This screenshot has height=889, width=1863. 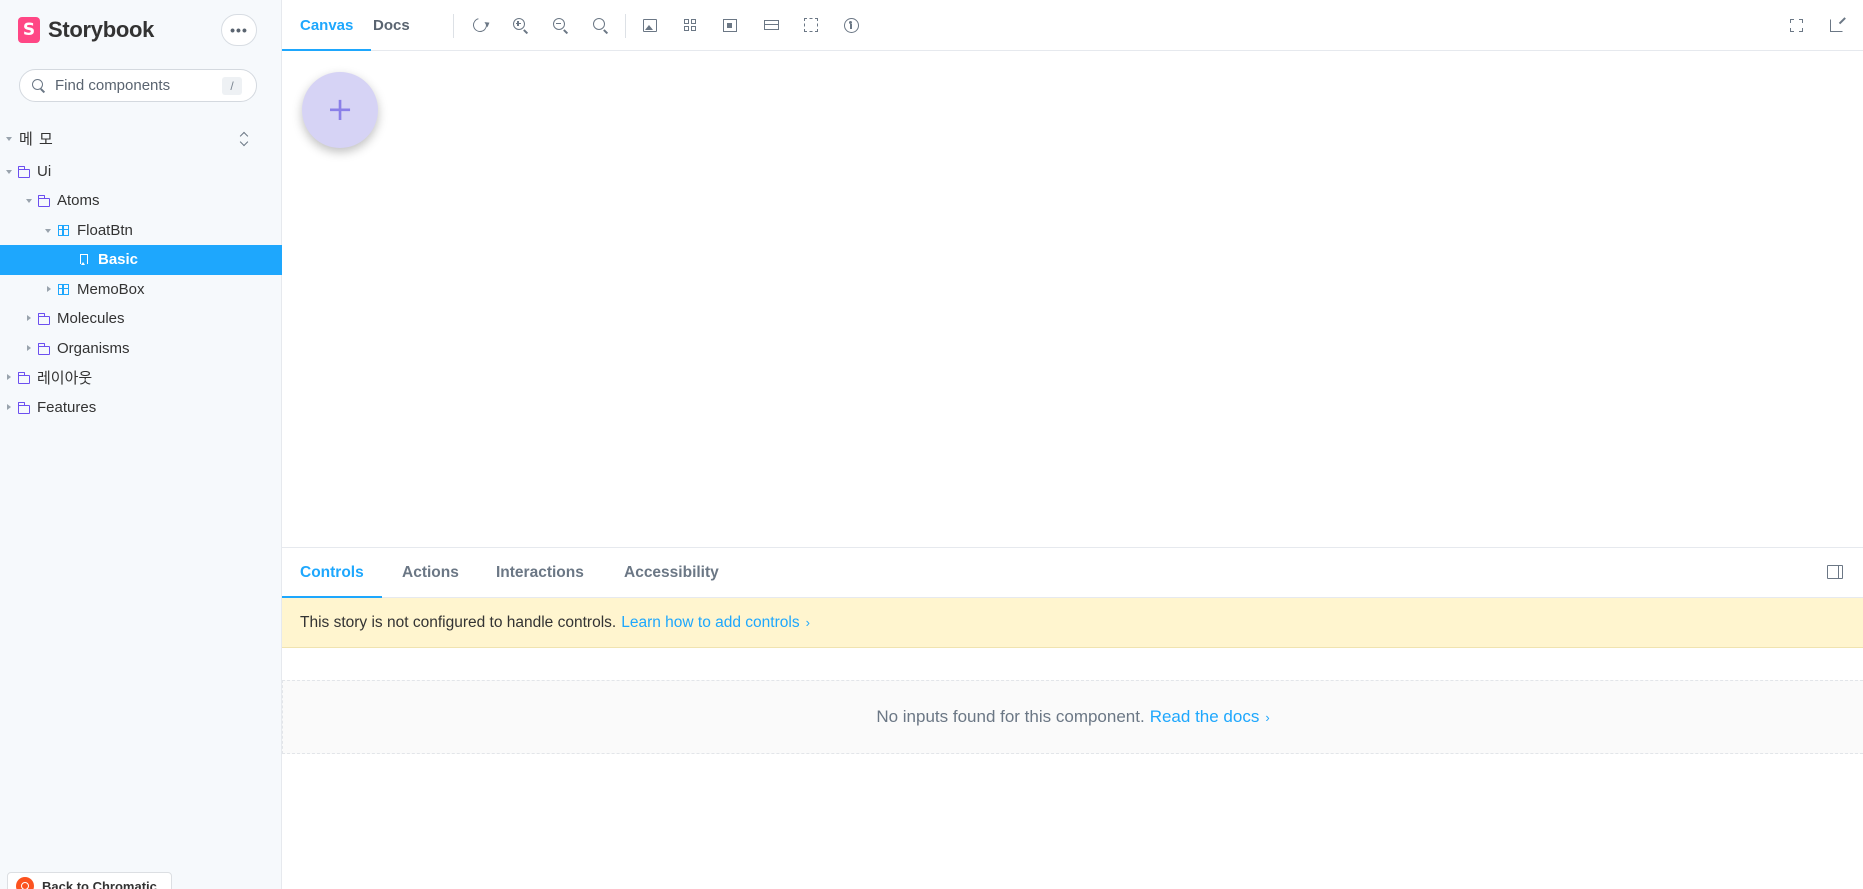 I want to click on read-docs-link: Read the docs, so click(x=1205, y=717).